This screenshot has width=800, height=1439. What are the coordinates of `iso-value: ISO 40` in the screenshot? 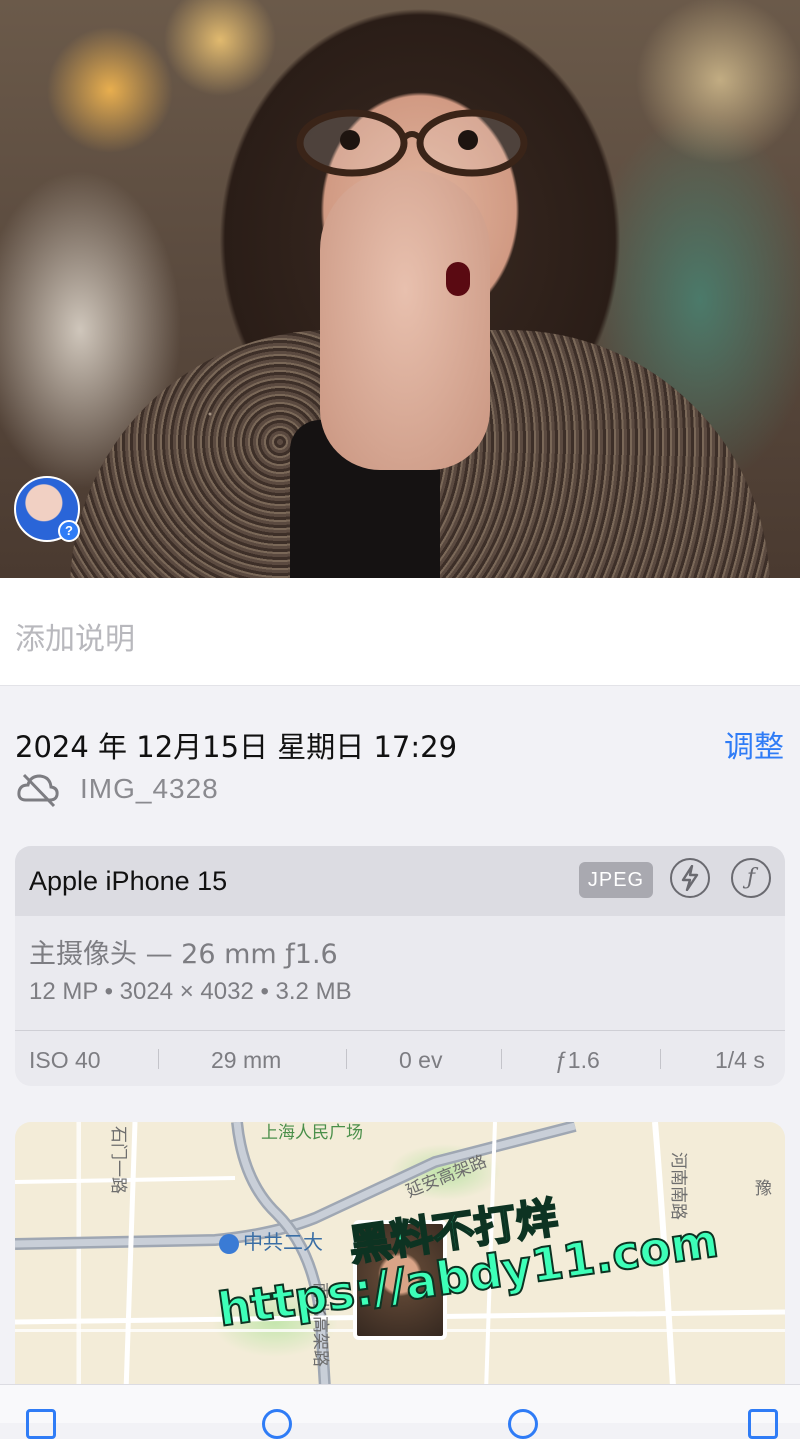 It's located at (65, 1060).